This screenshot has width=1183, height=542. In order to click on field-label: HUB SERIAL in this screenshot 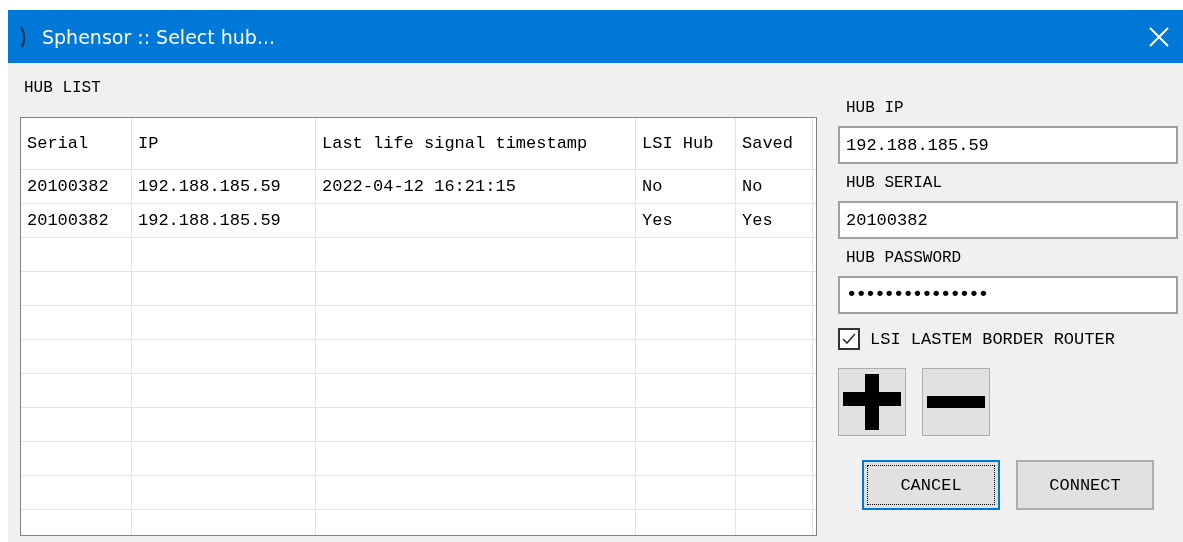, I will do `click(894, 184)`.